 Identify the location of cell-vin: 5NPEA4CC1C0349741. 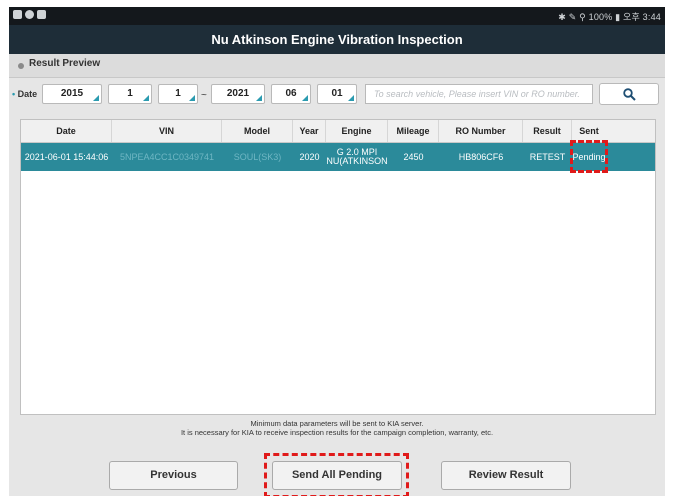
(167, 156).